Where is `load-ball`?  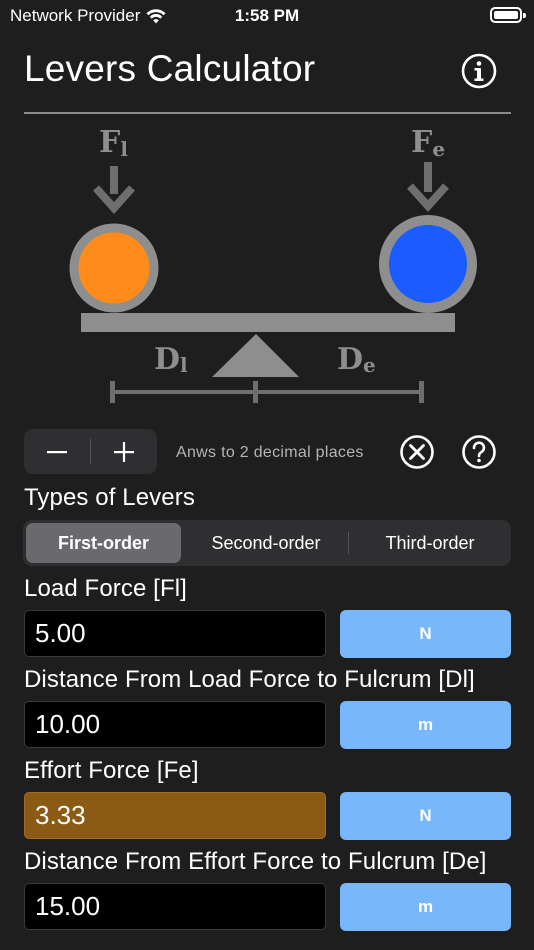 load-ball is located at coordinates (114, 268).